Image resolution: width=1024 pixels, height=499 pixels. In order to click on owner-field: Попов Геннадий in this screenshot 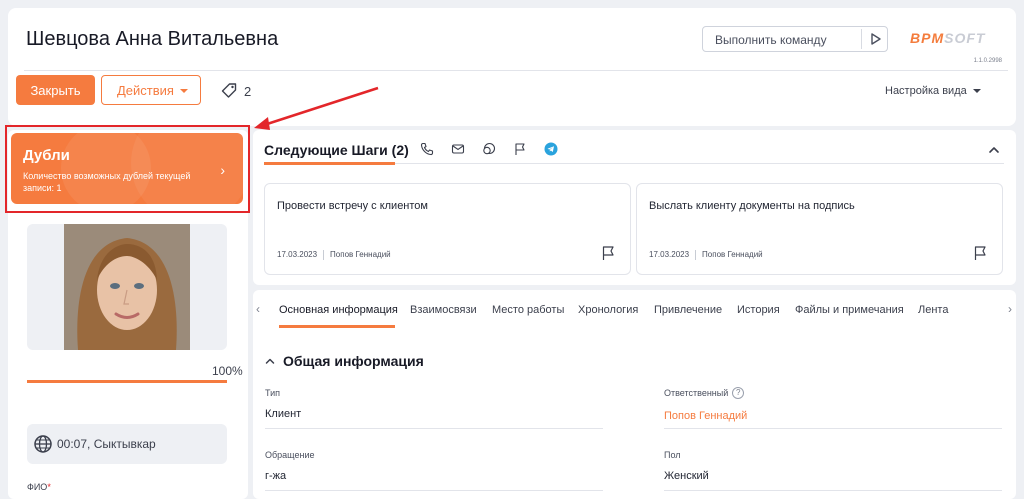, I will do `click(705, 416)`.